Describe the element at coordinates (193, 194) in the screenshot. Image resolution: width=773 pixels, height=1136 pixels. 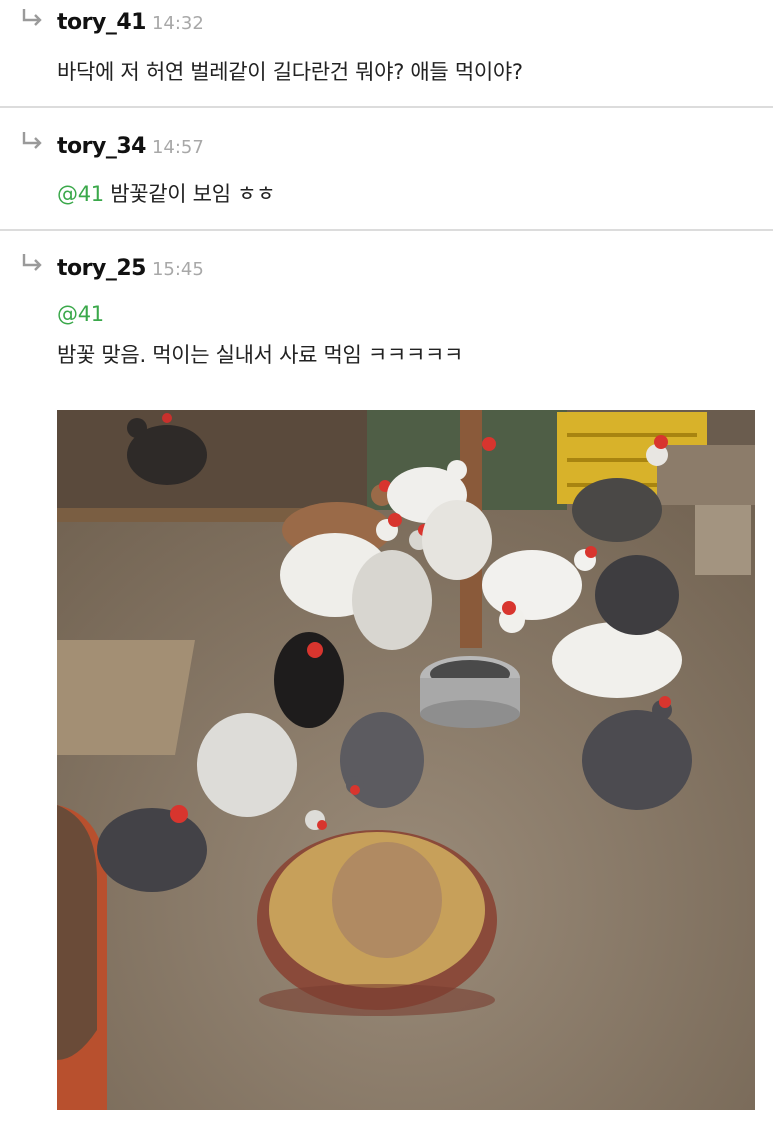
I see `comment-body: 밤꽃같이 보임 ㅎㅎ` at that location.